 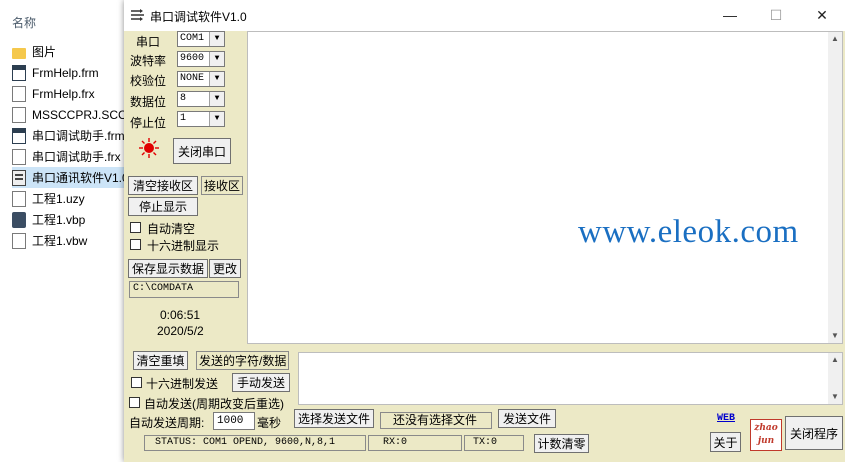 What do you see at coordinates (725, 442) in the screenshot?
I see `about-button: 关于` at bounding box center [725, 442].